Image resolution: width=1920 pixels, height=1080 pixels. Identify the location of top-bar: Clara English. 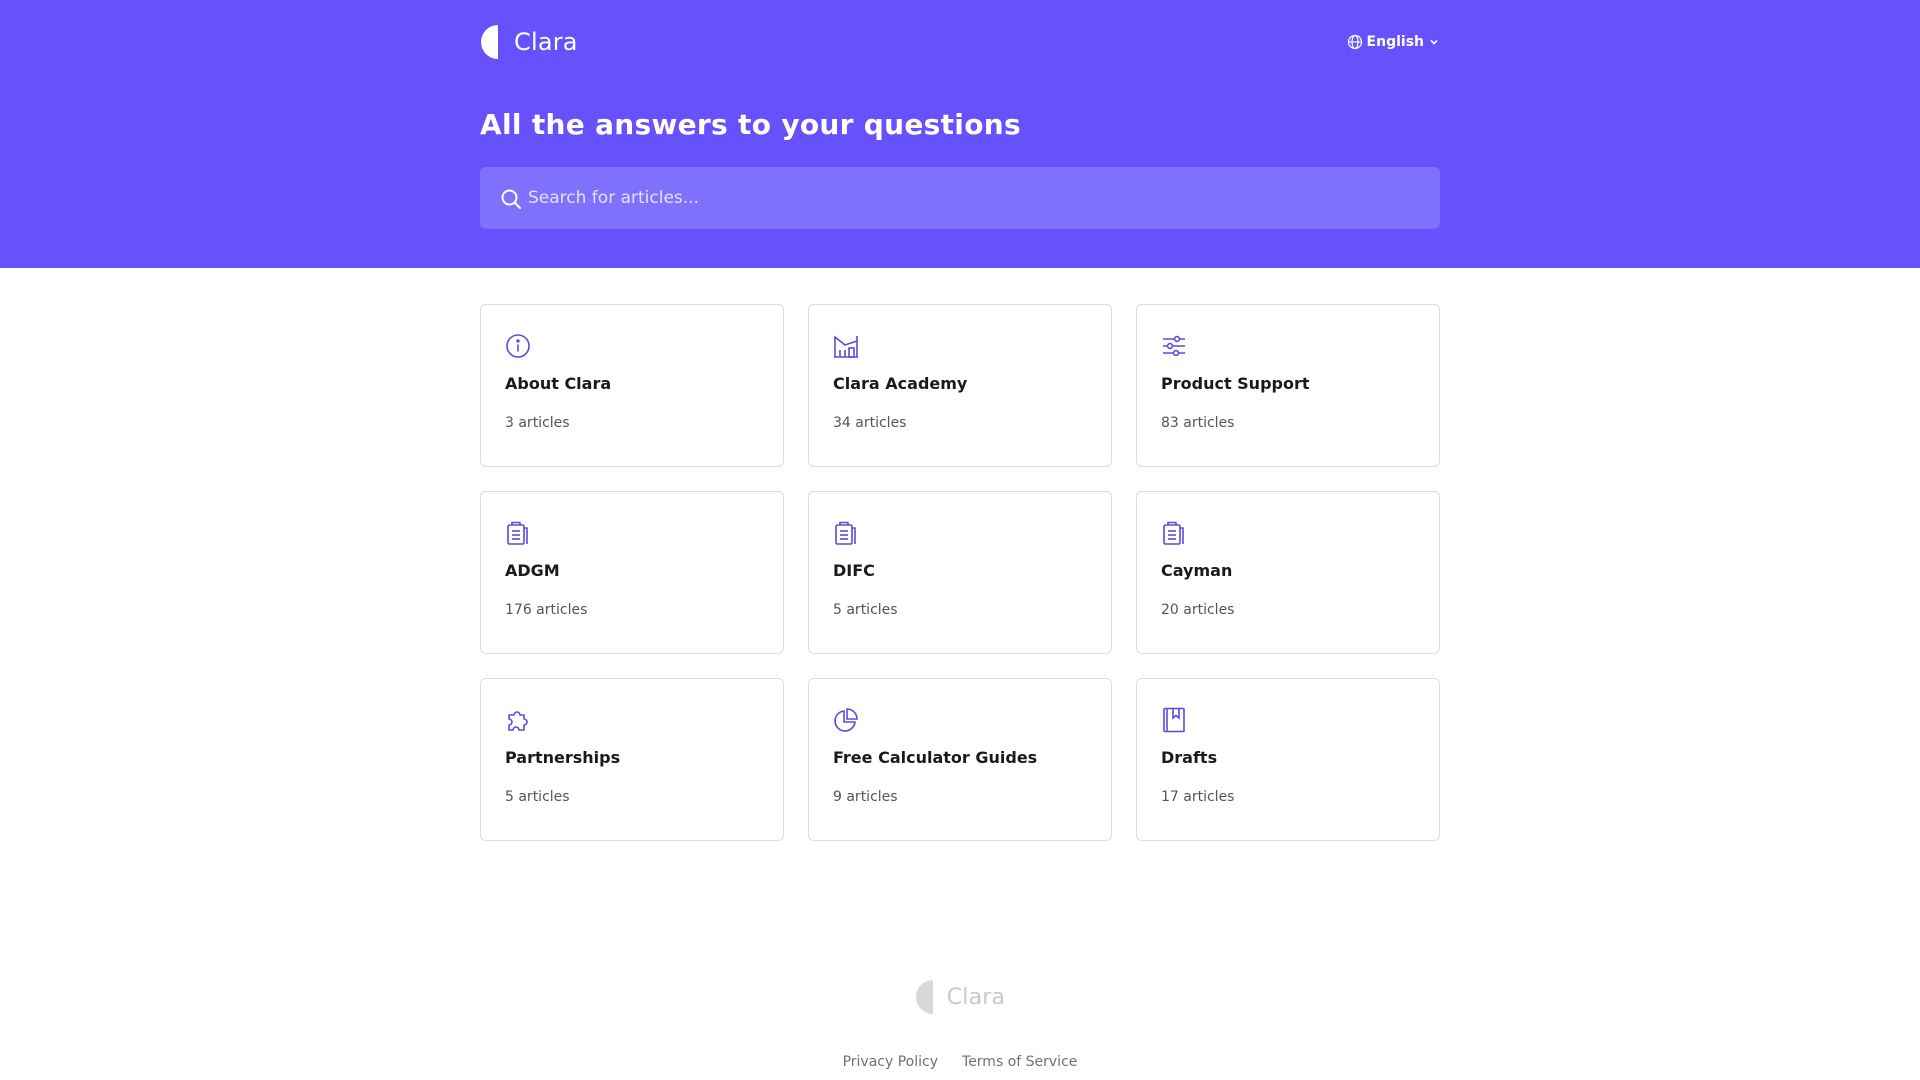
(960, 42).